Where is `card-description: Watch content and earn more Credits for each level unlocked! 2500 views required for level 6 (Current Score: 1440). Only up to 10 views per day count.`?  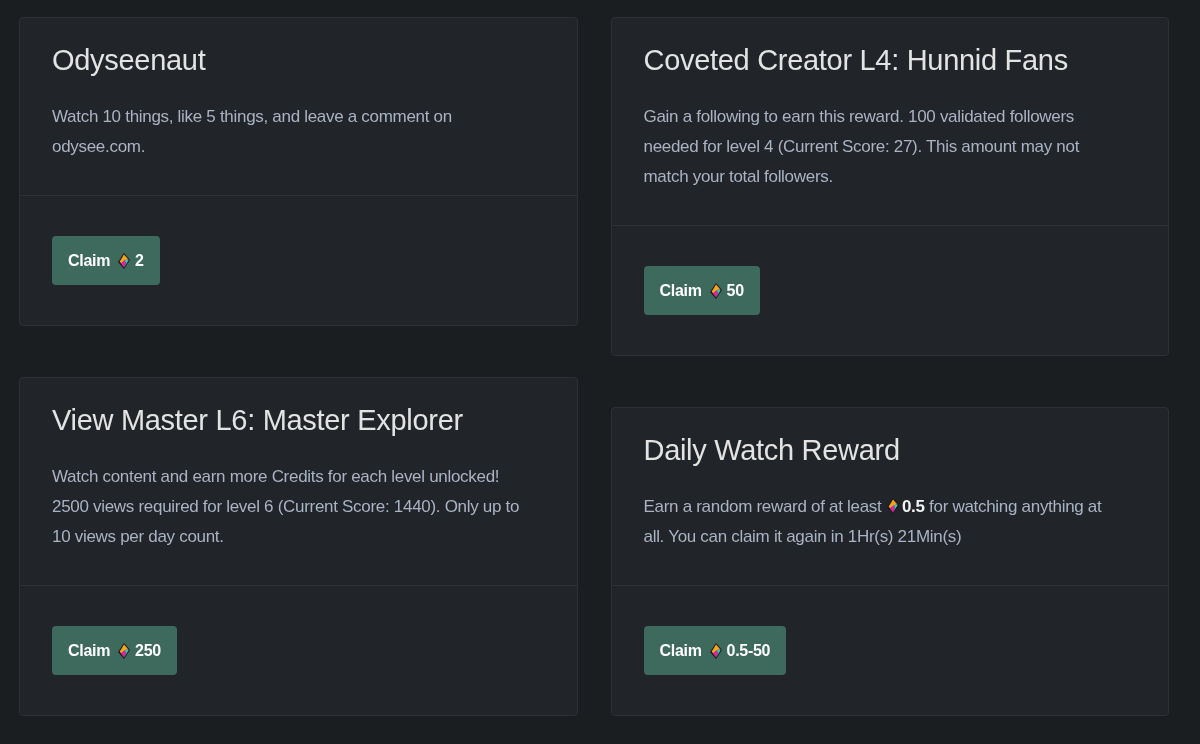
card-description: Watch content and earn more Credits for each level unlocked! 2500 views required for level 6 (Current Score: 1440). Only up to 10 views per day count. is located at coordinates (286, 507).